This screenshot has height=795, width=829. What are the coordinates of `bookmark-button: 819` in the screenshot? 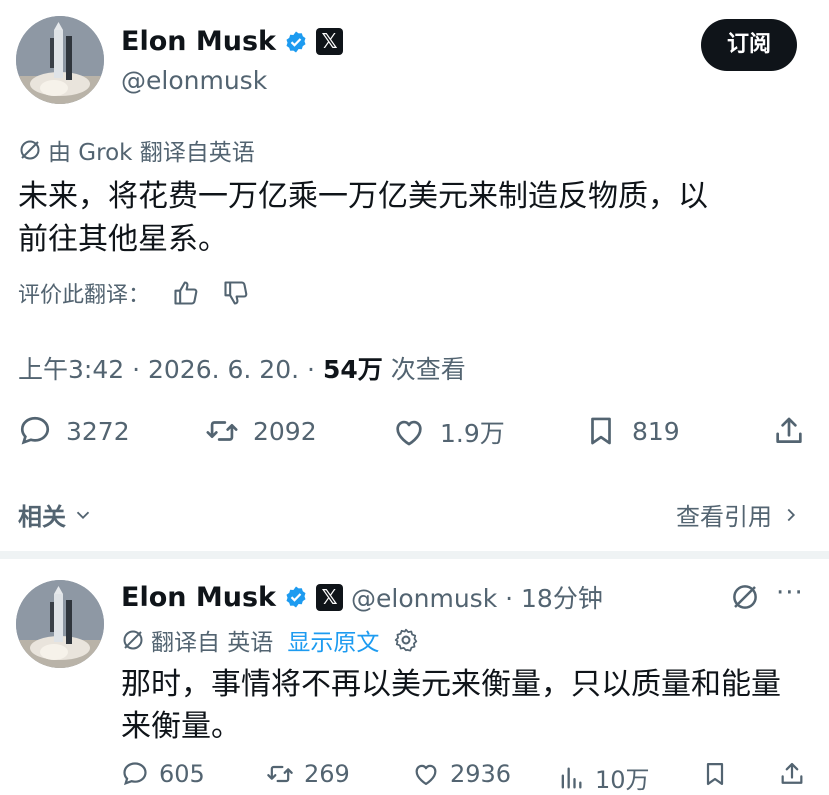 It's located at (632, 431).